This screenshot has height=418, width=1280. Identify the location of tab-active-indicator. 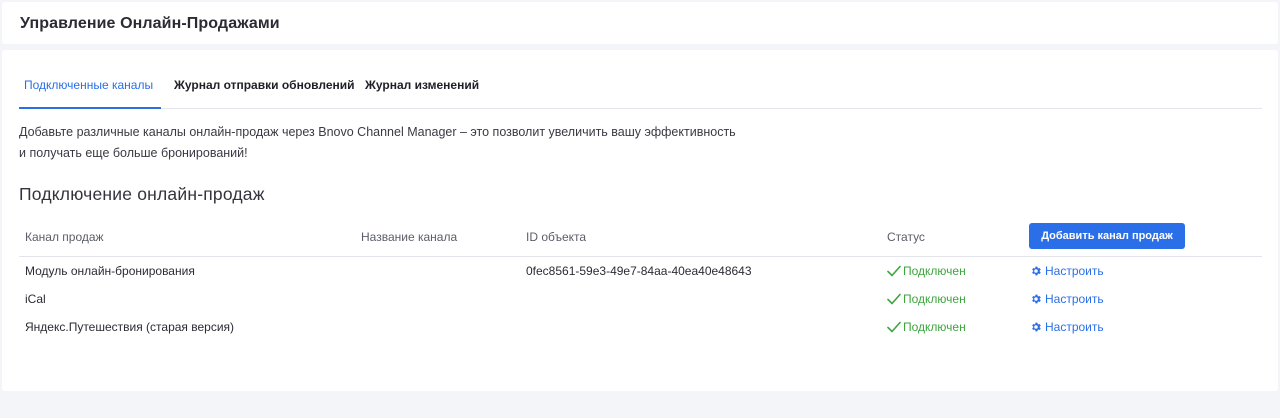
(90, 108).